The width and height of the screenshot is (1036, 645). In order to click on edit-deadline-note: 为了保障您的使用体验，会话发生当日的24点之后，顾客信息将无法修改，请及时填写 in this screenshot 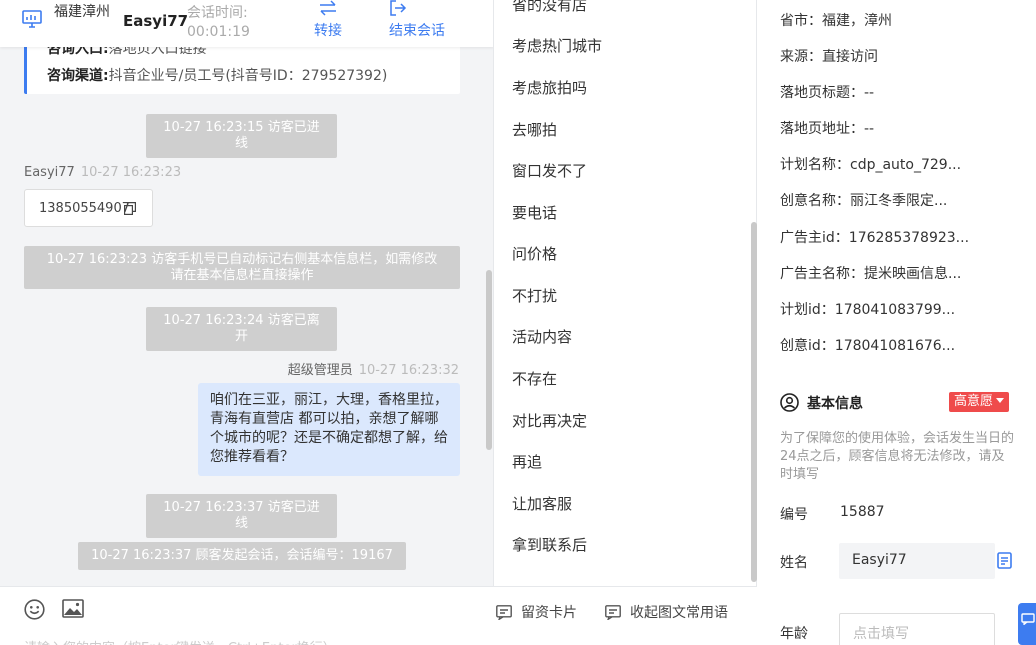, I will do `click(897, 456)`.